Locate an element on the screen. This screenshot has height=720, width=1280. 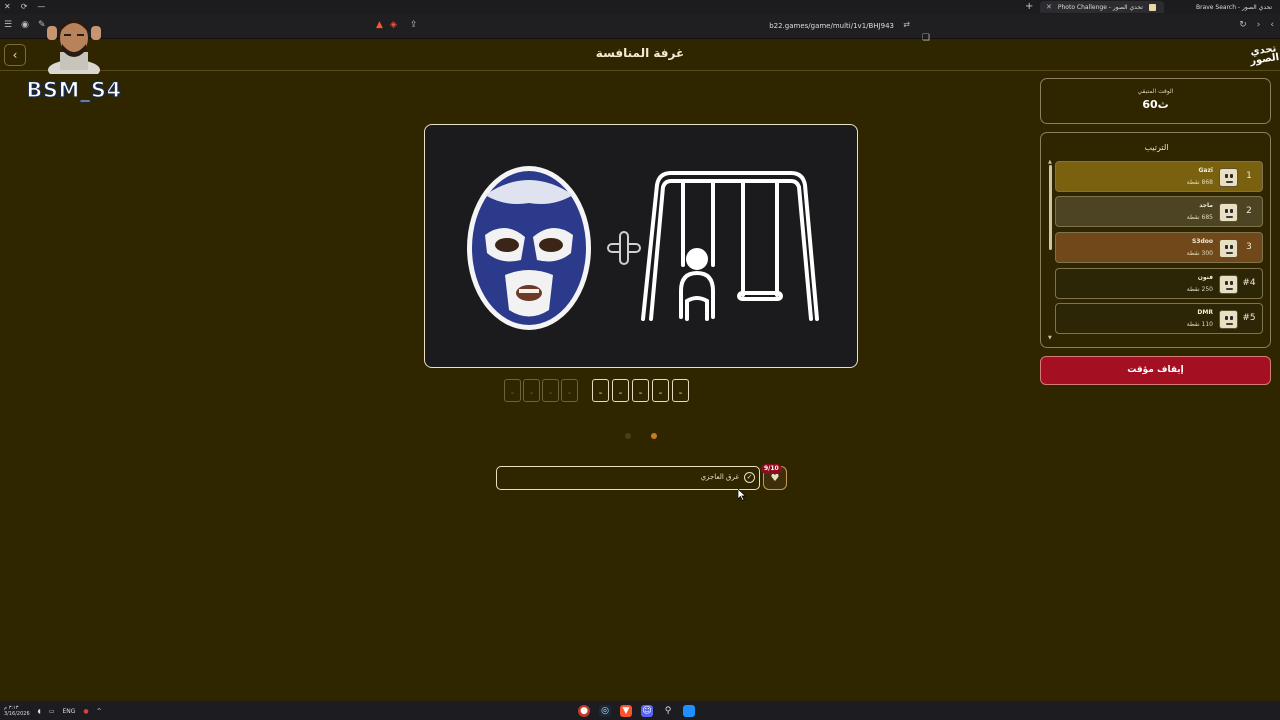
player-rank: 2 is located at coordinates (1249, 211).